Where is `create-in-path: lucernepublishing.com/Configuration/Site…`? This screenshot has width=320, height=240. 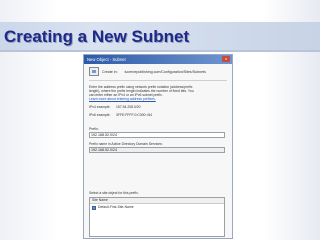
create-in-path: lucernepublishing.com/Configuration/Site… is located at coordinates (165, 71).